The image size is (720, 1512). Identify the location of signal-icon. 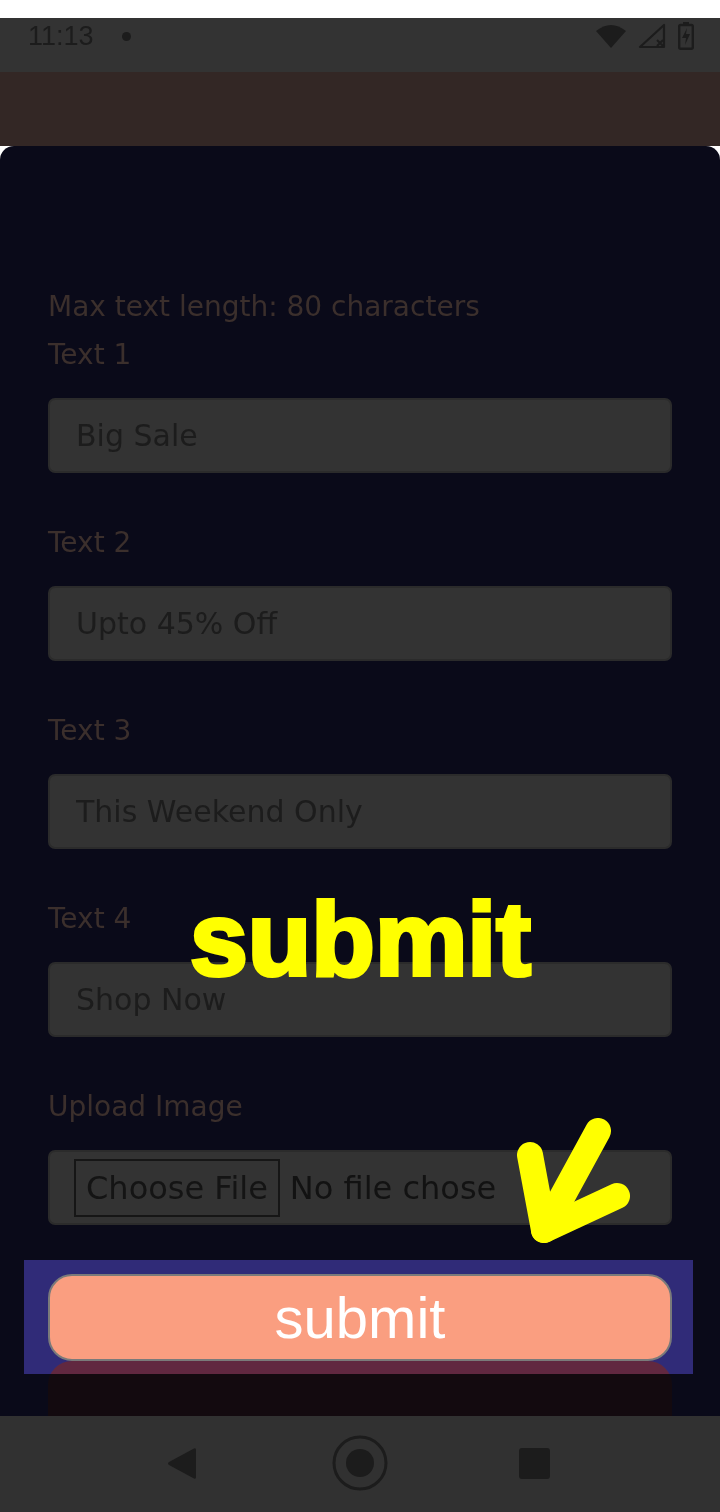
(652, 36).